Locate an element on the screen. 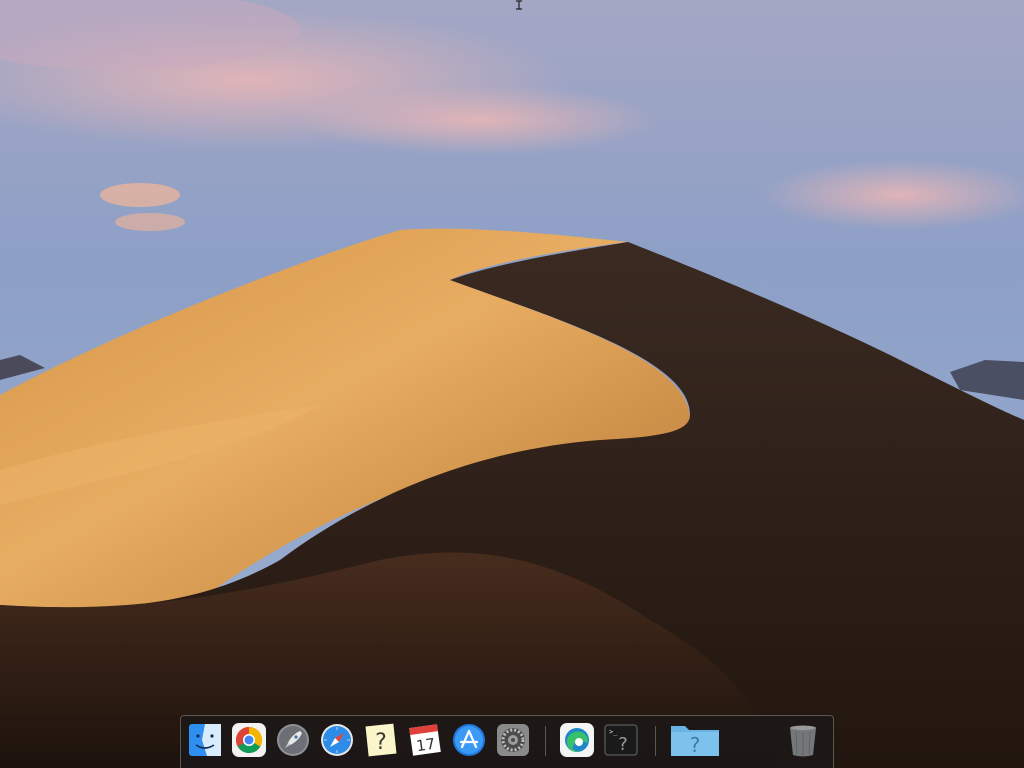  text-cursor-icon is located at coordinates (519, 5).